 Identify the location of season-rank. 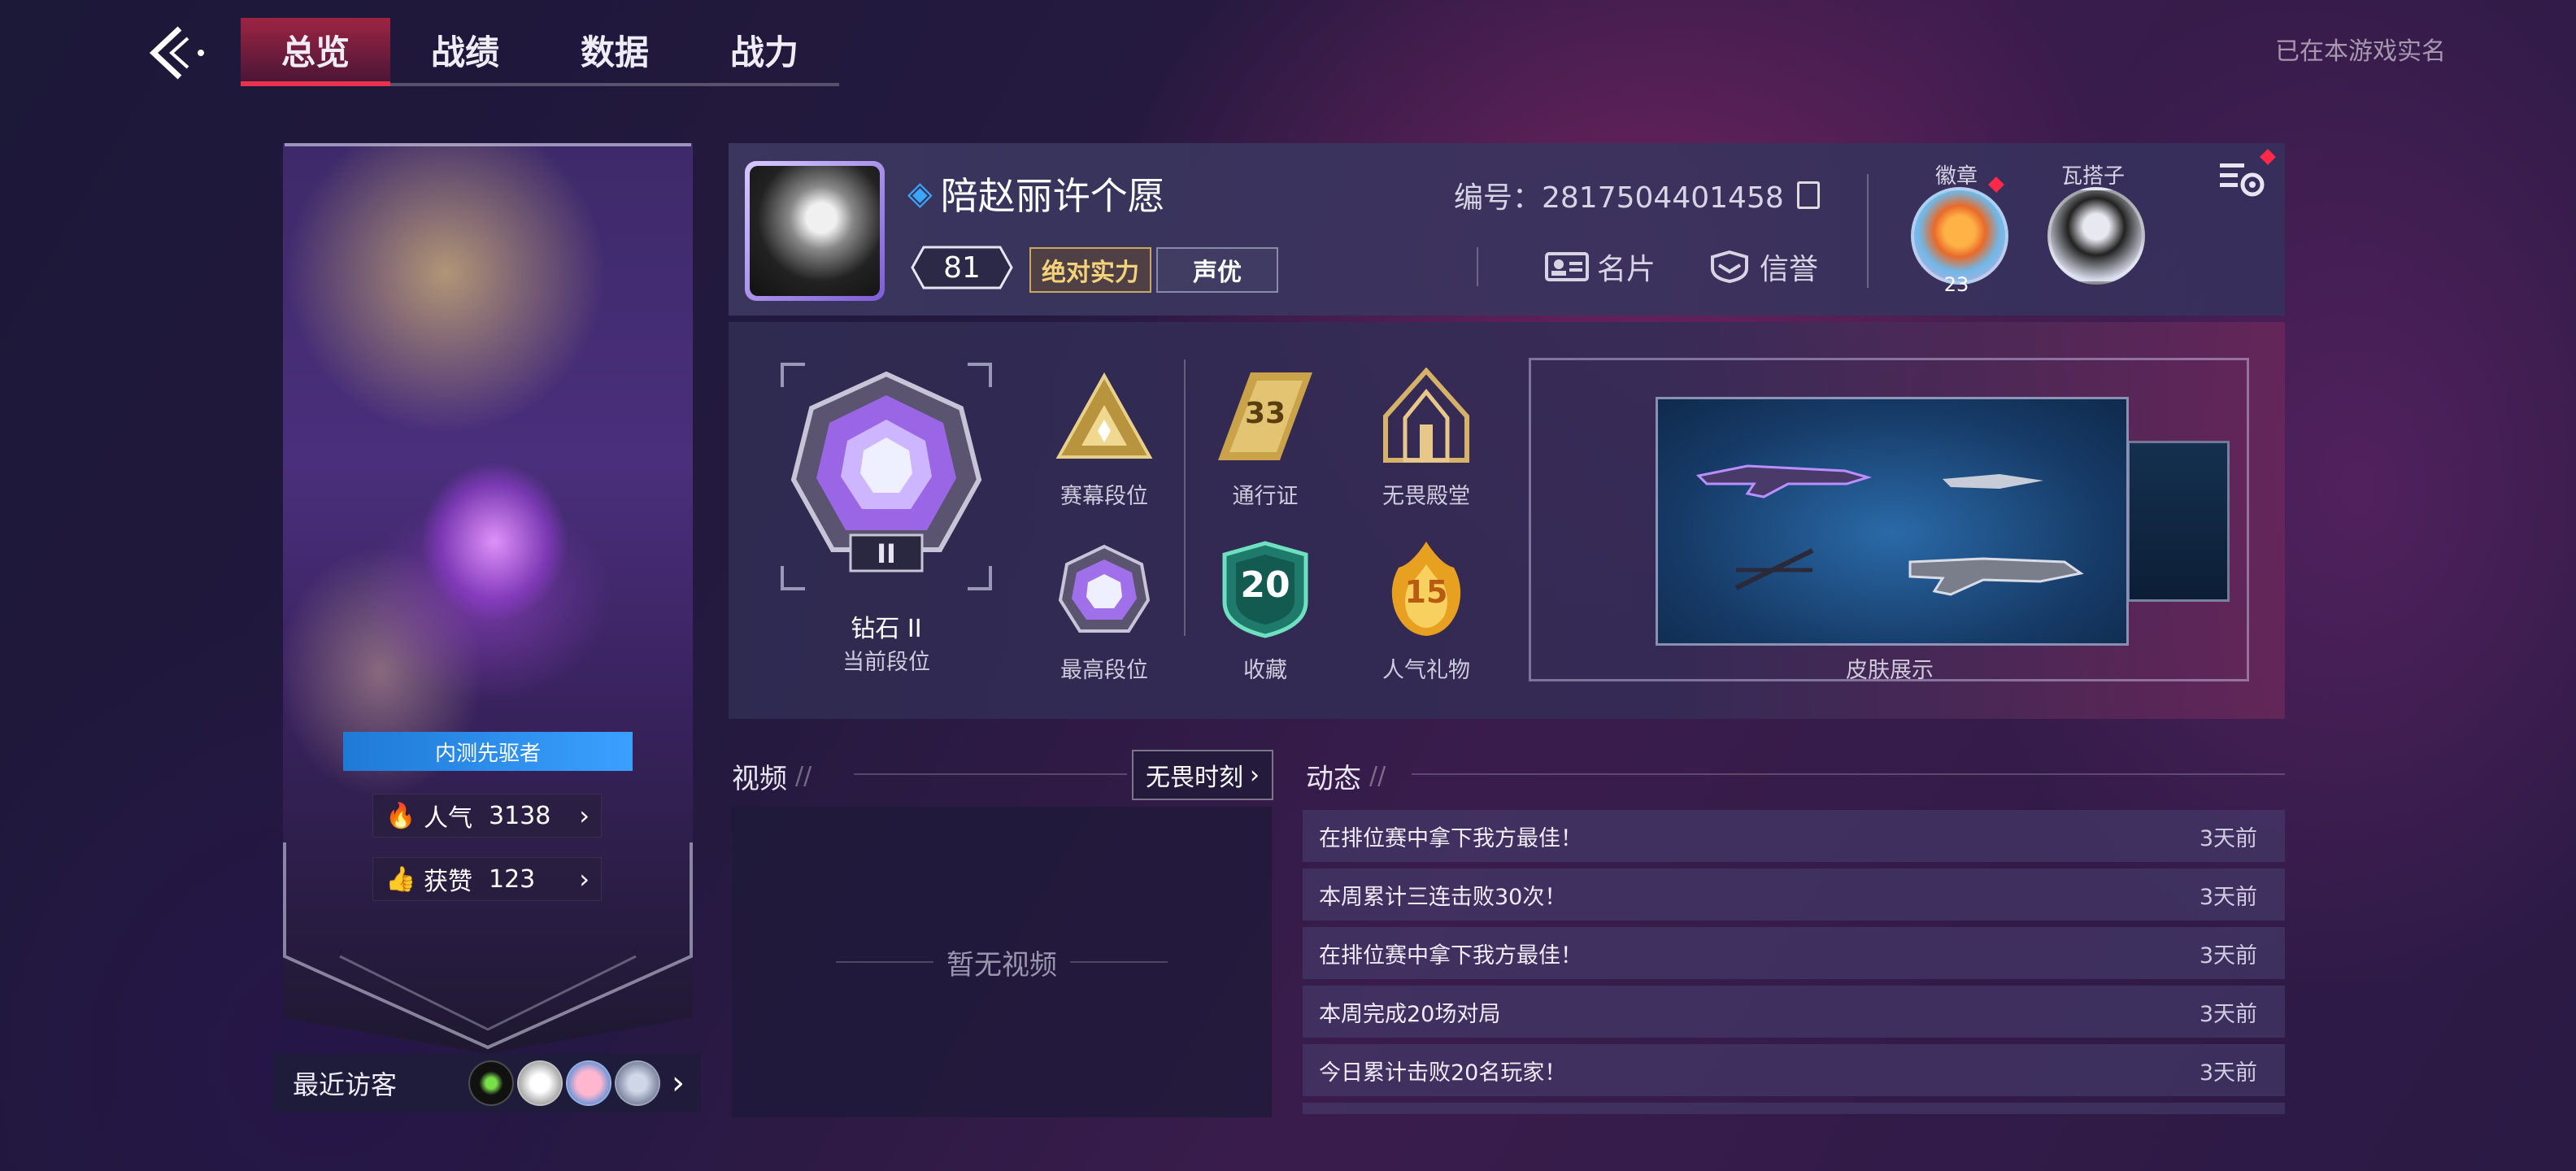
(1104, 417).